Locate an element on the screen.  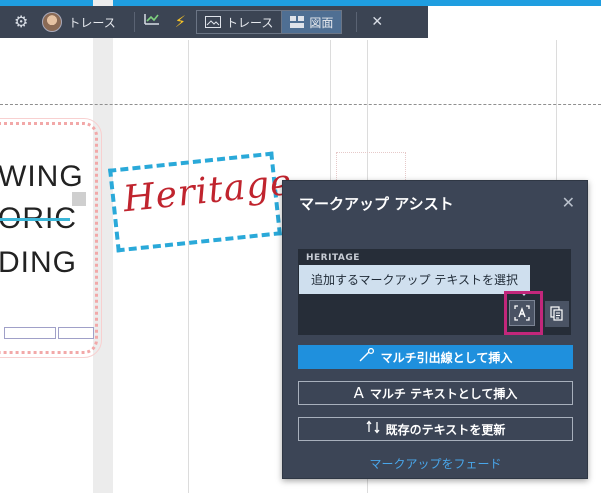
tab-trace: トレース is located at coordinates (239, 22).